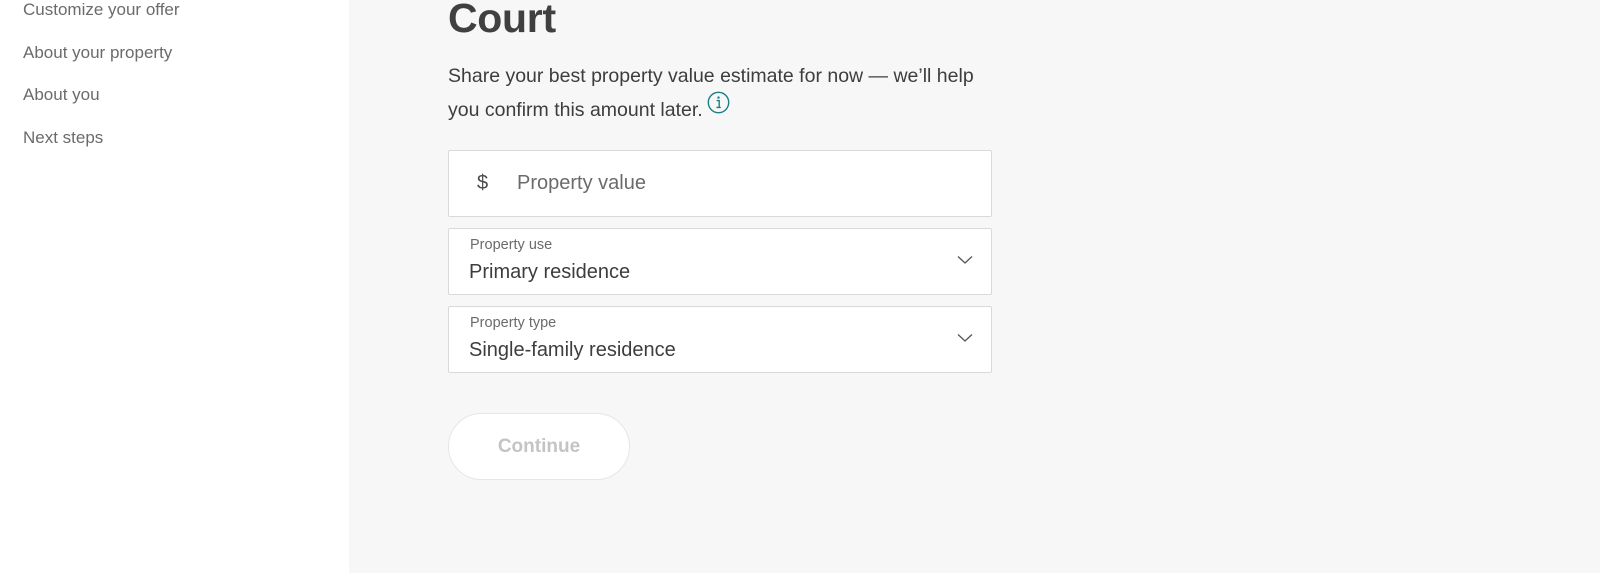 The width and height of the screenshot is (1600, 573). Describe the element at coordinates (718, 107) in the screenshot. I see `info-circle-icon` at that location.